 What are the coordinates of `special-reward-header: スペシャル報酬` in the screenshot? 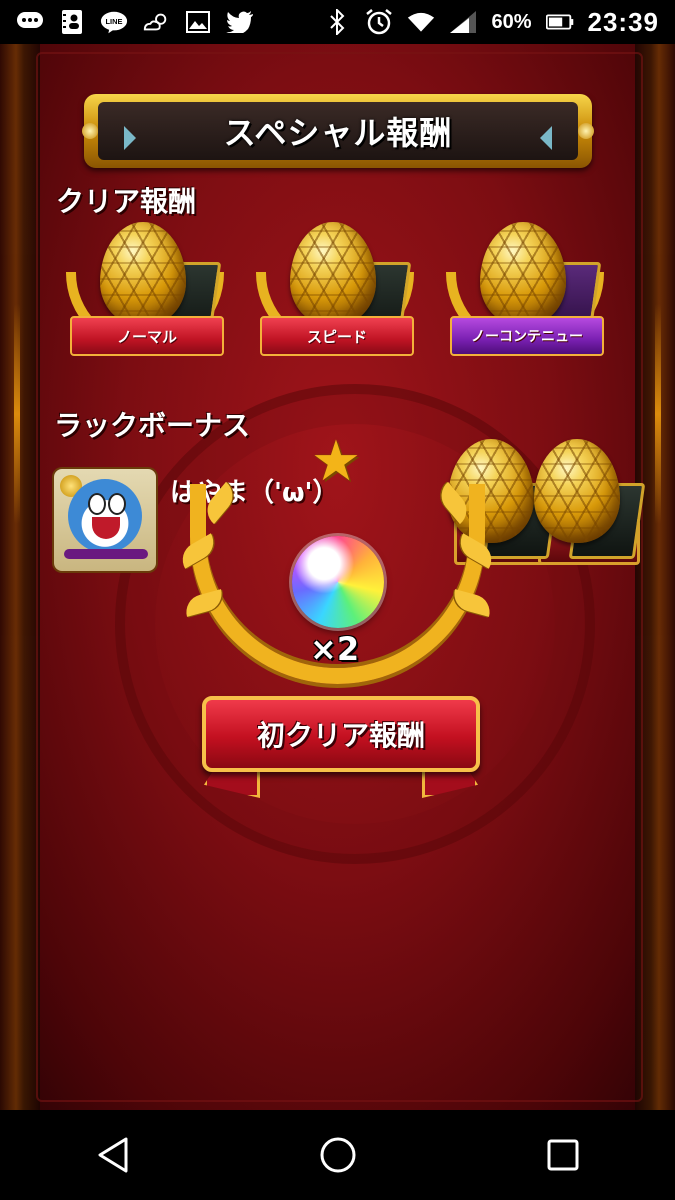 It's located at (338, 131).